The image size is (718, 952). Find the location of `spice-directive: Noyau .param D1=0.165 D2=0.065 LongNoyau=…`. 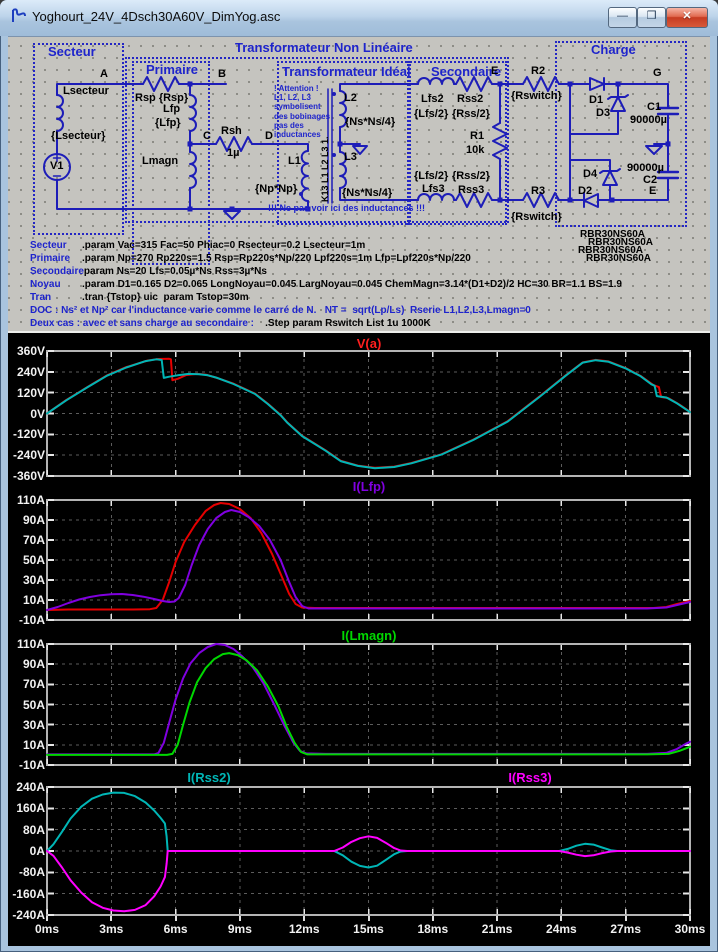

spice-directive: Noyau .param D1=0.165 D2=0.065 LongNoyau=… is located at coordinates (326, 284).